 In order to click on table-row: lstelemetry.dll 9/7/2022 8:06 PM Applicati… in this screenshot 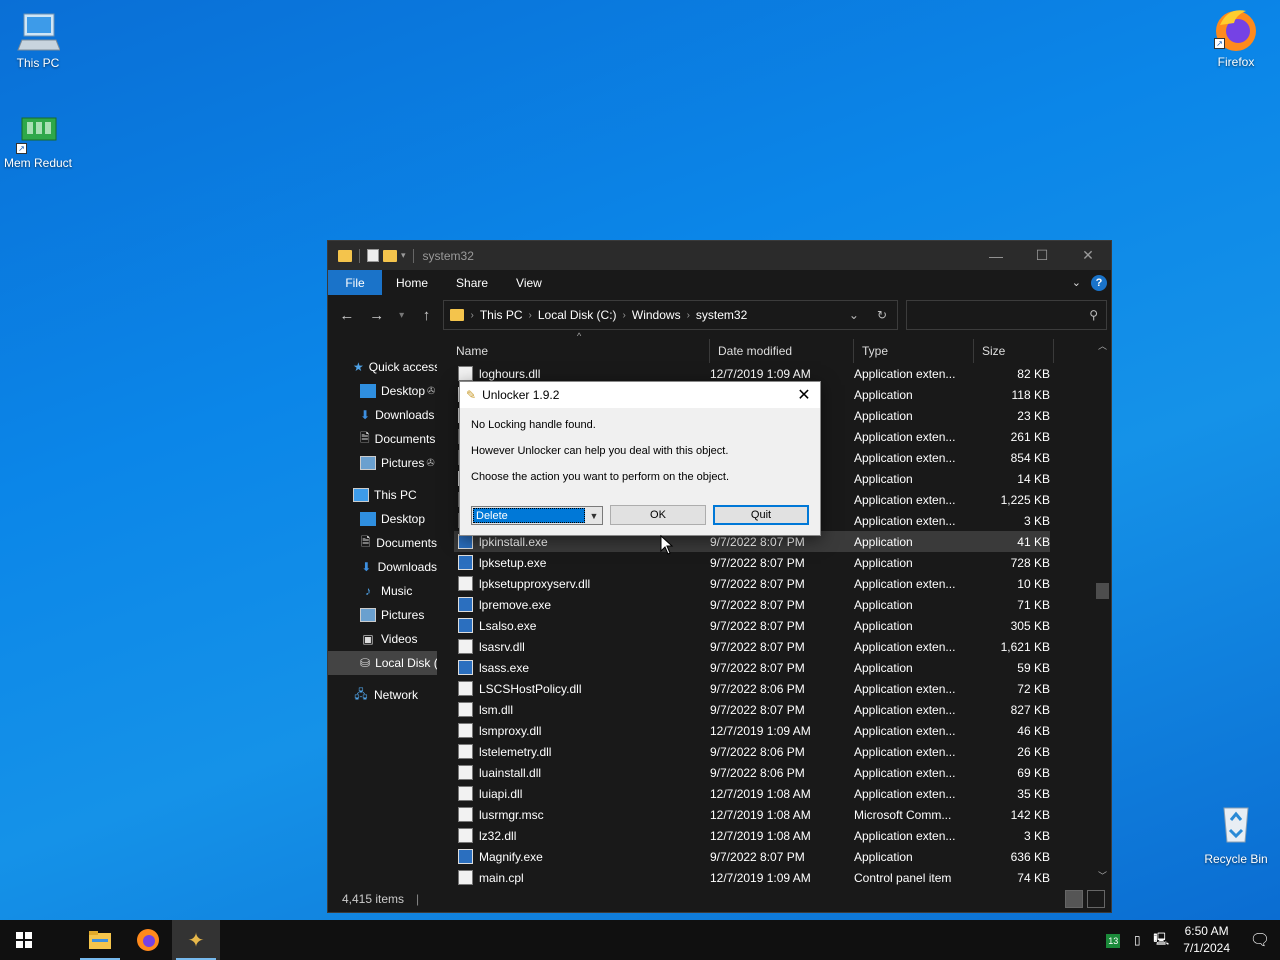, I will do `click(752, 751)`.